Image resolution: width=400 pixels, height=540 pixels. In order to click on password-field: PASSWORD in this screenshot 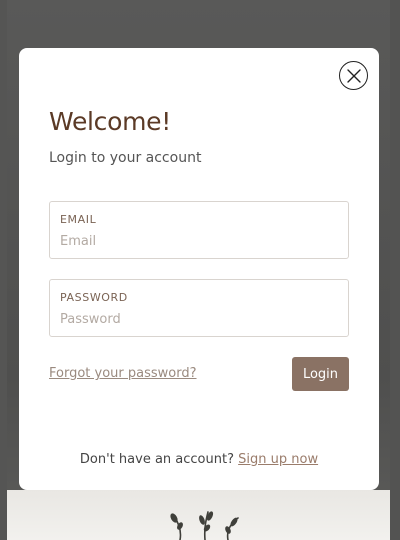, I will do `click(199, 308)`.